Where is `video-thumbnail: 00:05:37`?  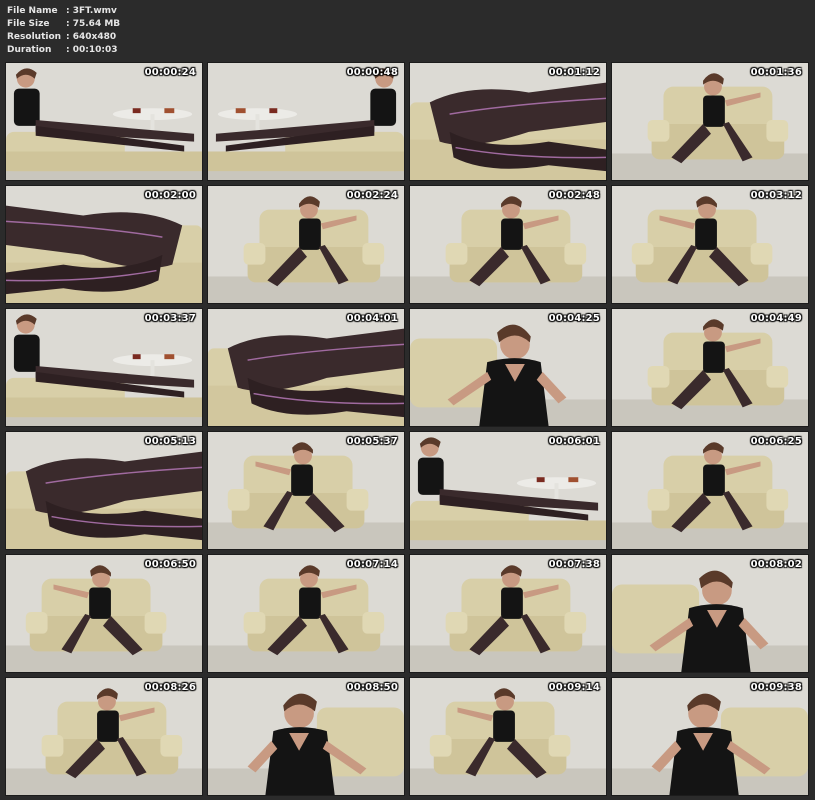 video-thumbnail: 00:05:37 is located at coordinates (306, 490).